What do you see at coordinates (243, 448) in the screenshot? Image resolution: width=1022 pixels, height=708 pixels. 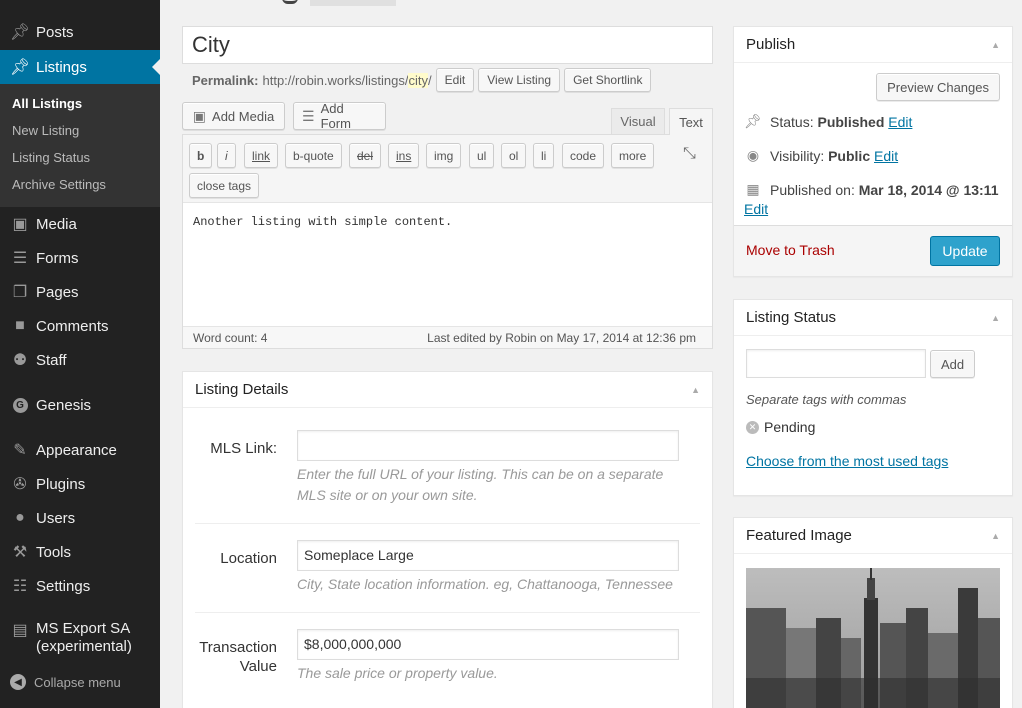 I see `mls-link-label: MLS Link:` at bounding box center [243, 448].